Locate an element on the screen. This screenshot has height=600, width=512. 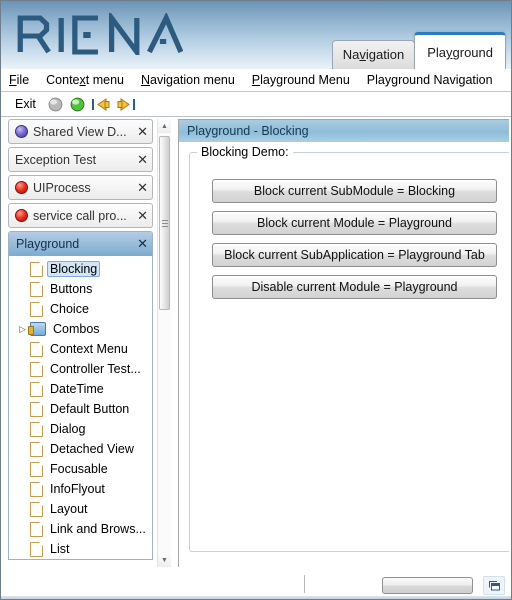
subapplication-tabs: Navigation Playground is located at coordinates (418, 50).